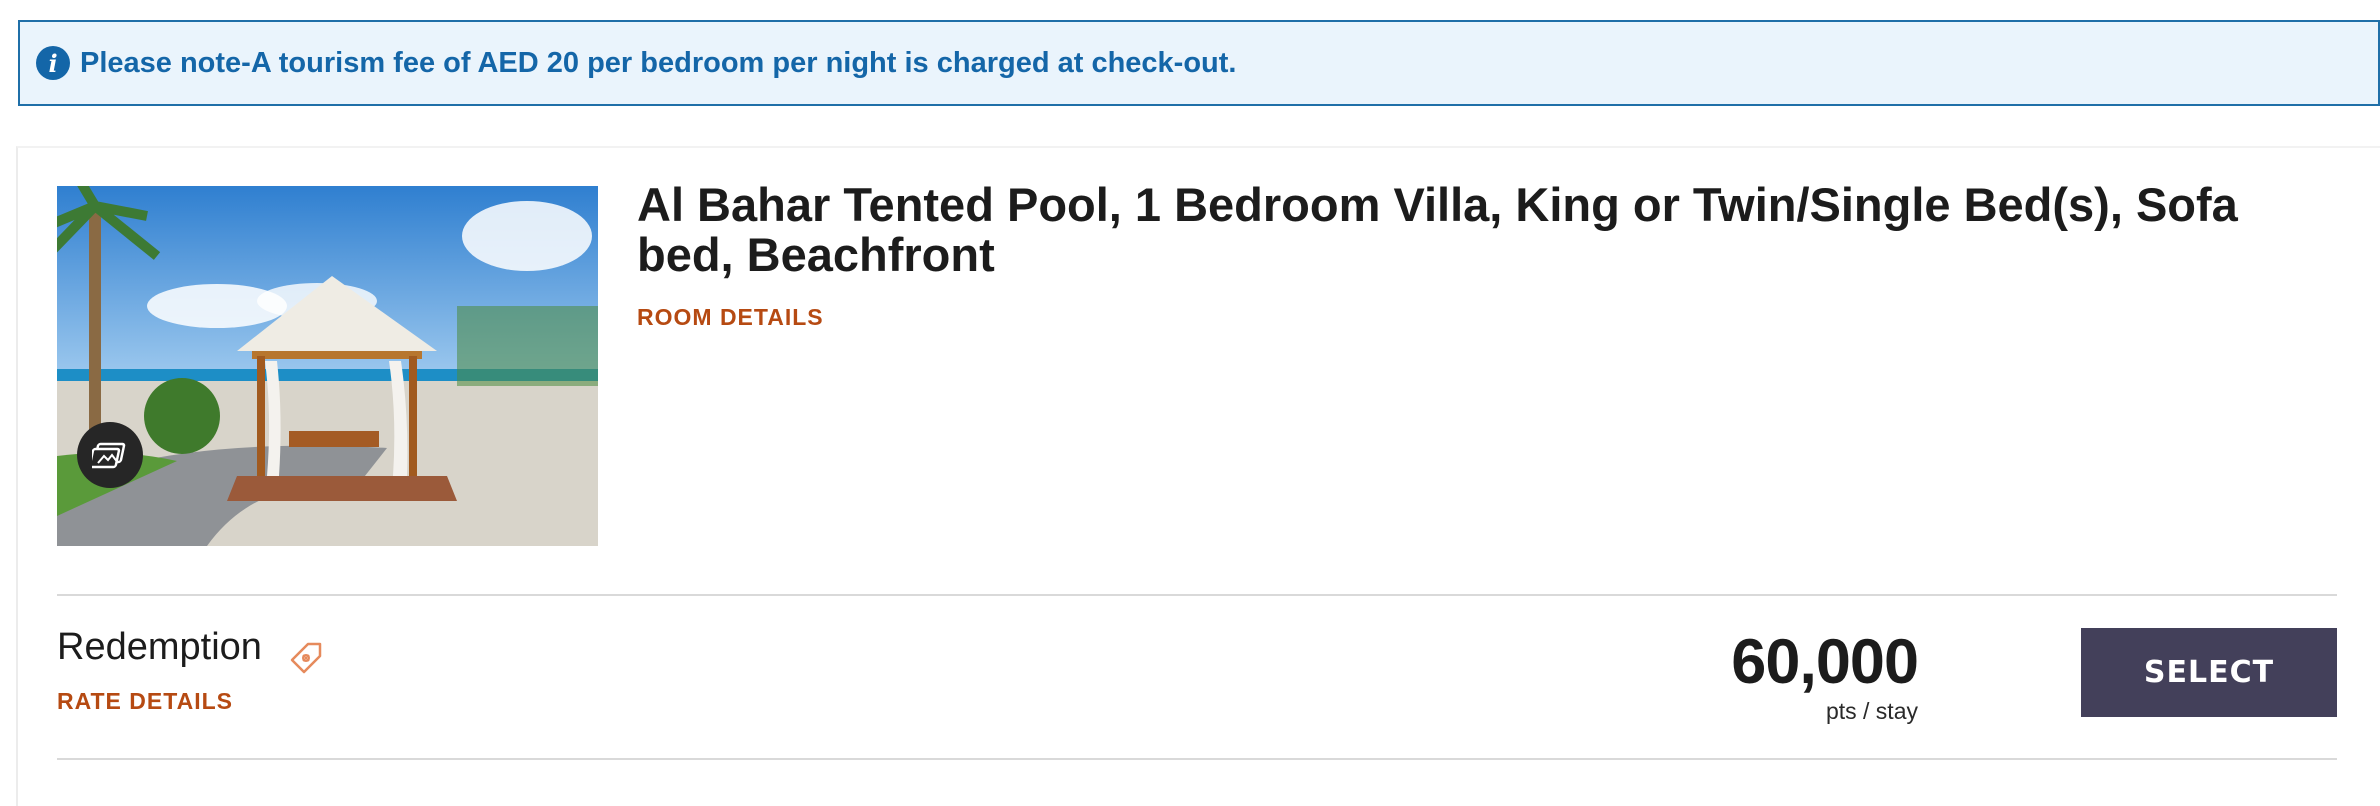 This screenshot has width=2380, height=806. Describe the element at coordinates (145, 701) in the screenshot. I see `rate-details-link: RATE DETAILS` at that location.